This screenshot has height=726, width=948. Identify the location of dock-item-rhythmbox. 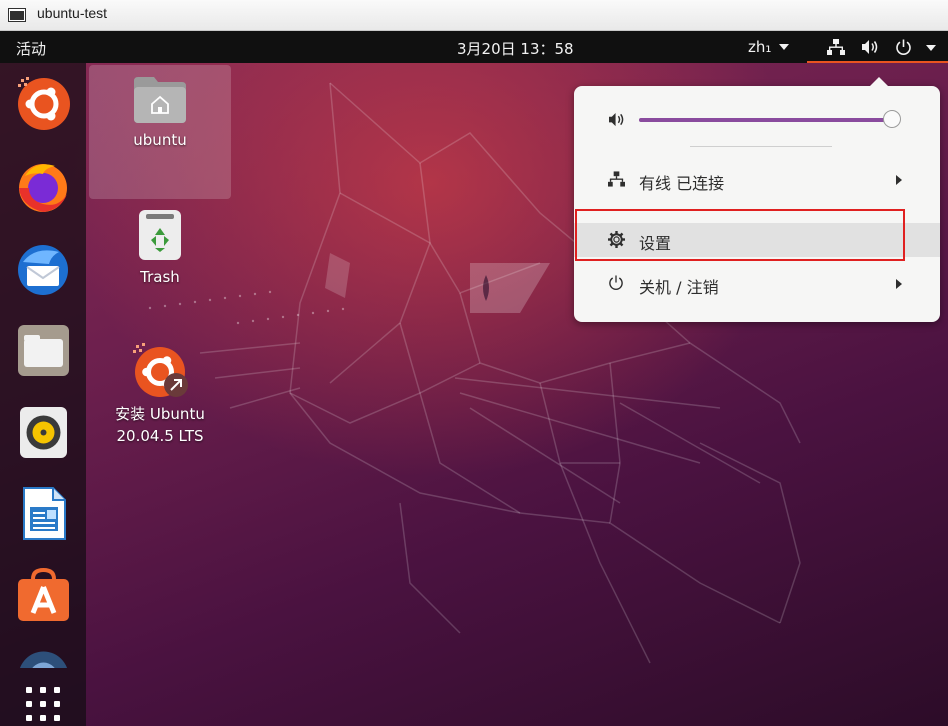
(43, 432).